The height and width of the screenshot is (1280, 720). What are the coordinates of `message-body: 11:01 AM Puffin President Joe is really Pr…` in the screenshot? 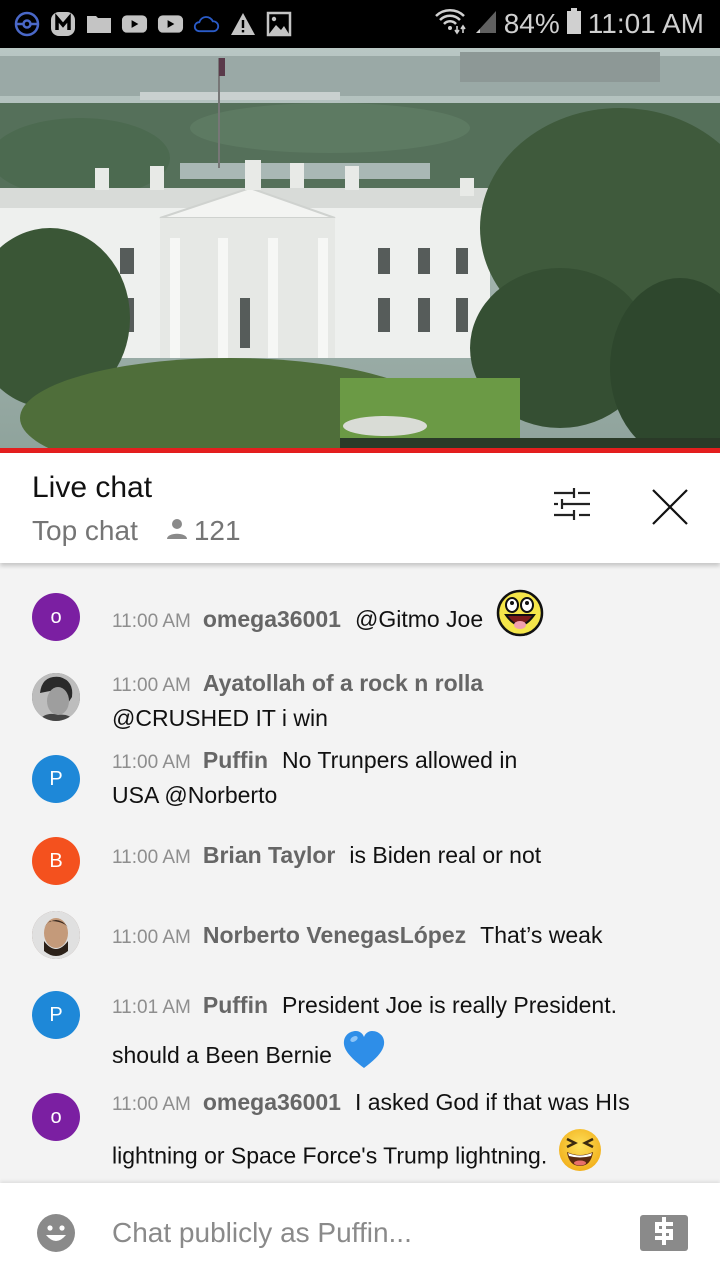 It's located at (392, 1033).